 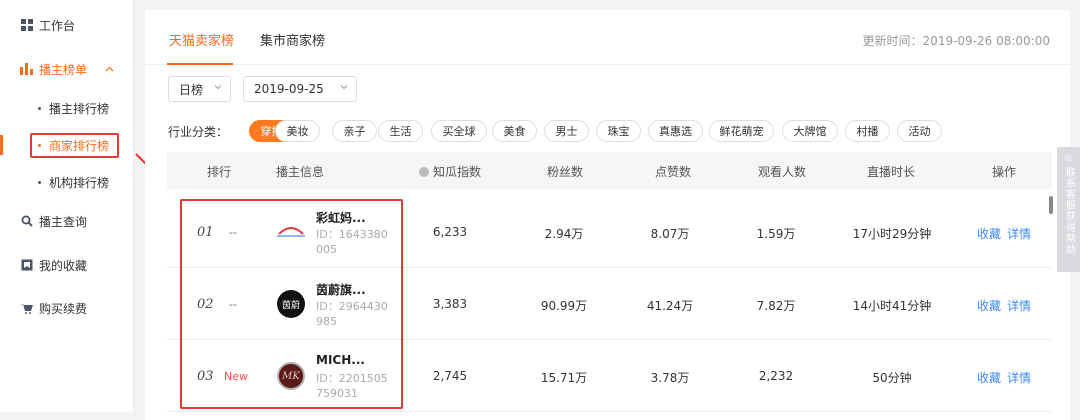 What do you see at coordinates (892, 378) in the screenshot?
I see `live-duration: 50分钟` at bounding box center [892, 378].